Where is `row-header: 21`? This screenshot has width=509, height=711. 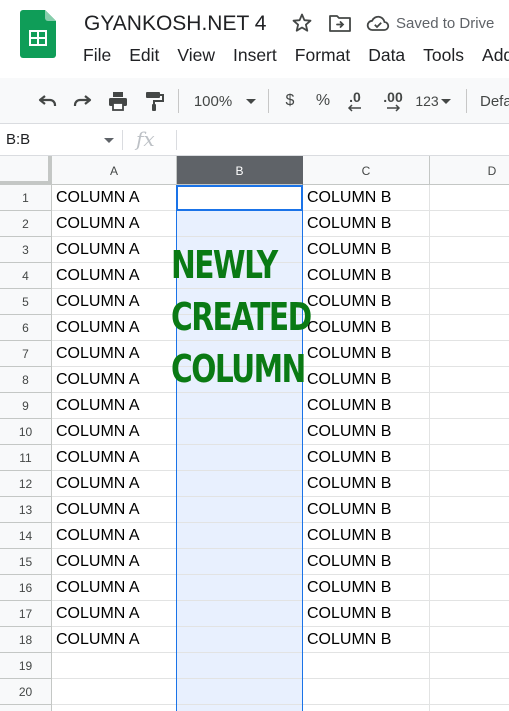 row-header: 21 is located at coordinates (26, 708).